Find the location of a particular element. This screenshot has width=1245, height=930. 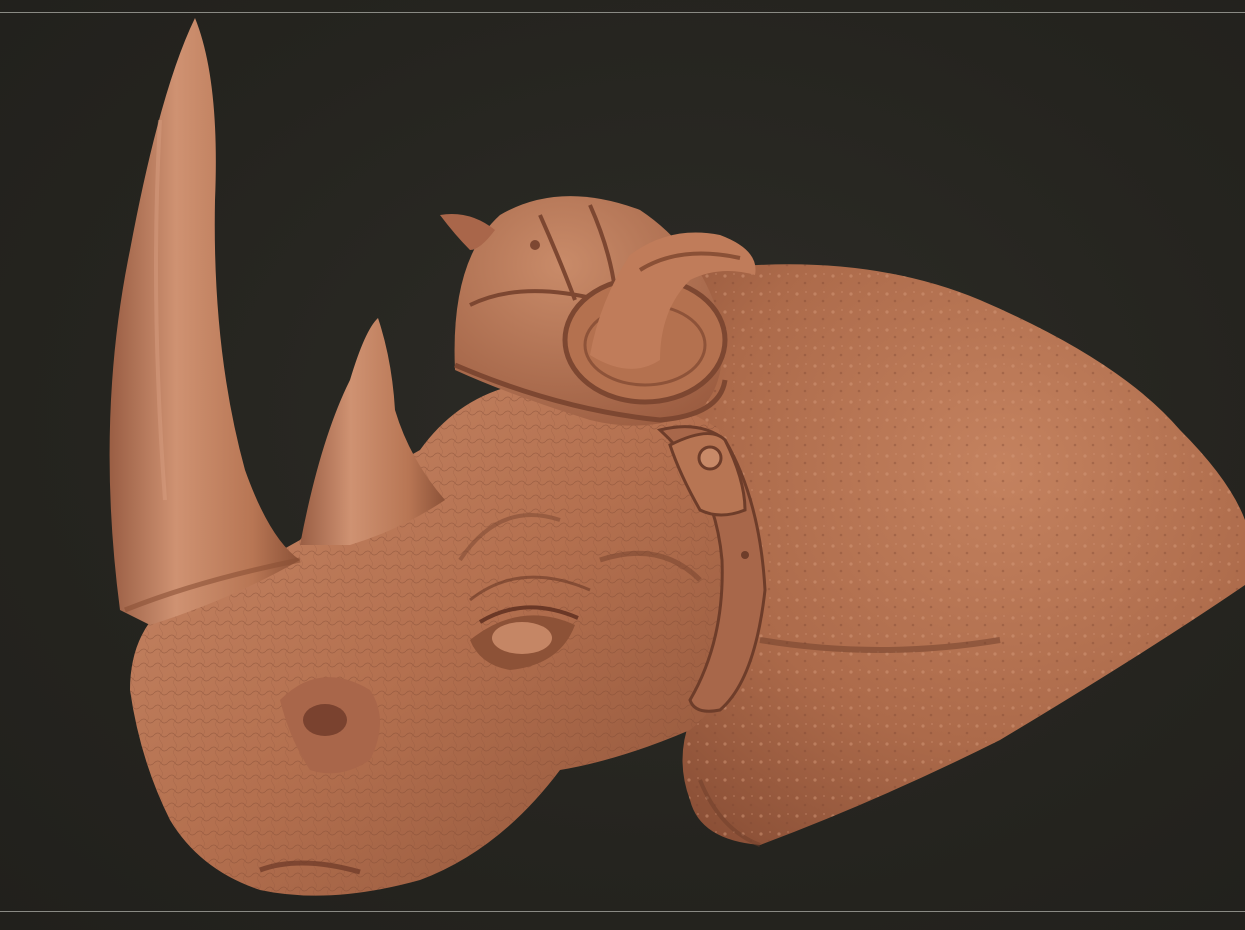

second-horn is located at coordinates (372, 431).